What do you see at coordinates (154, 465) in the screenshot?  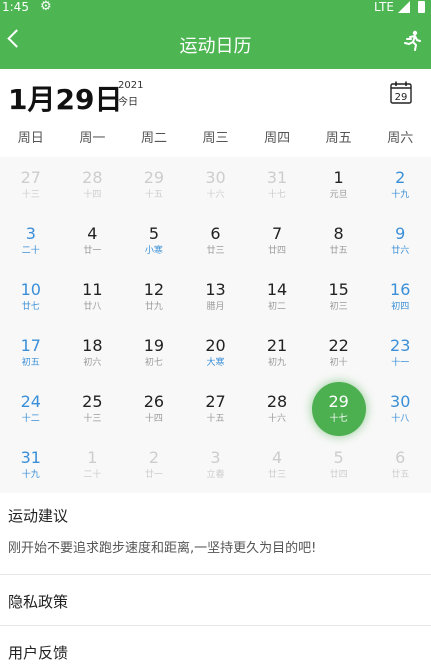 I see `day-cell: 2 廿一` at bounding box center [154, 465].